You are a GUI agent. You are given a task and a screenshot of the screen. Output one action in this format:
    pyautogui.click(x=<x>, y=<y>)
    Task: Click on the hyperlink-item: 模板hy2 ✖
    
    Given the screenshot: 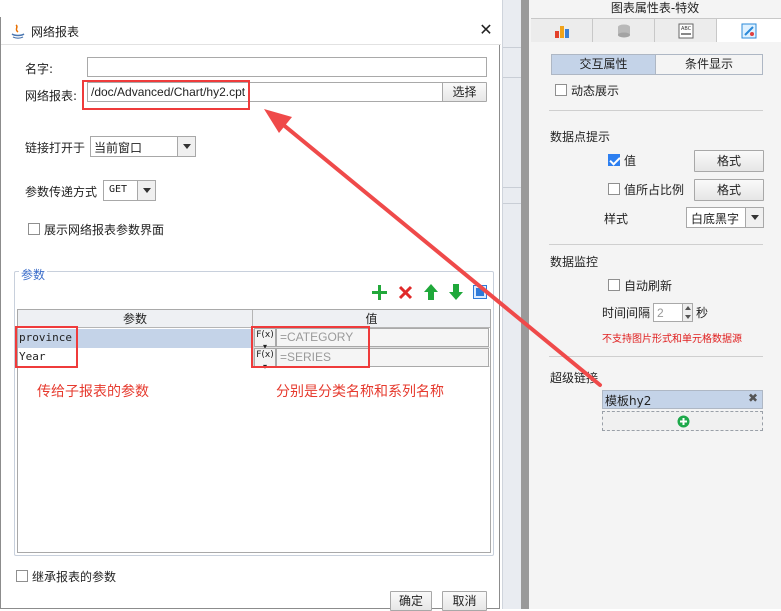 What is the action you would take?
    pyautogui.click(x=682, y=399)
    